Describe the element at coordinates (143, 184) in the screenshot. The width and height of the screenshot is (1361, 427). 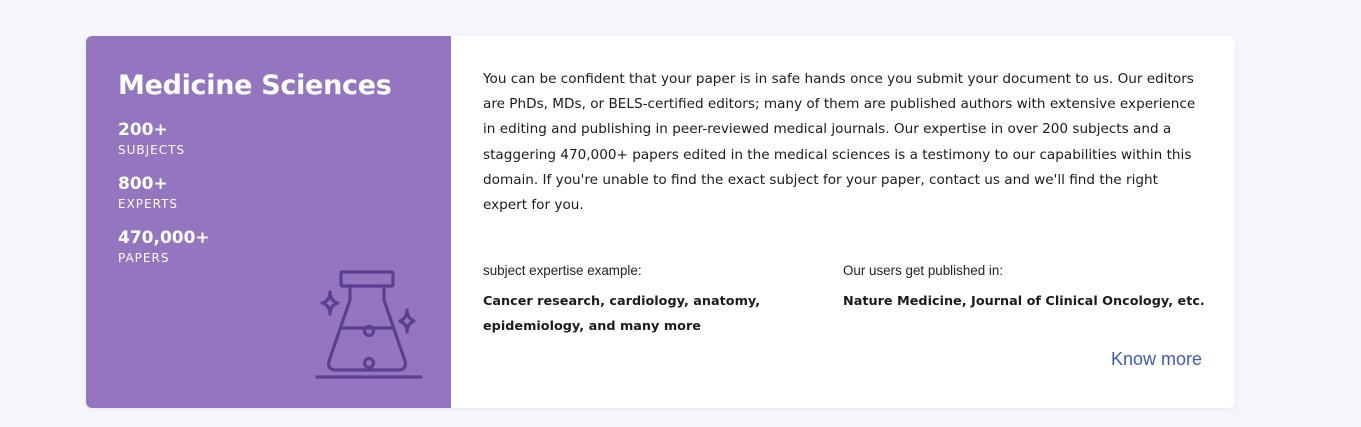
I see `stat-value: 800+` at that location.